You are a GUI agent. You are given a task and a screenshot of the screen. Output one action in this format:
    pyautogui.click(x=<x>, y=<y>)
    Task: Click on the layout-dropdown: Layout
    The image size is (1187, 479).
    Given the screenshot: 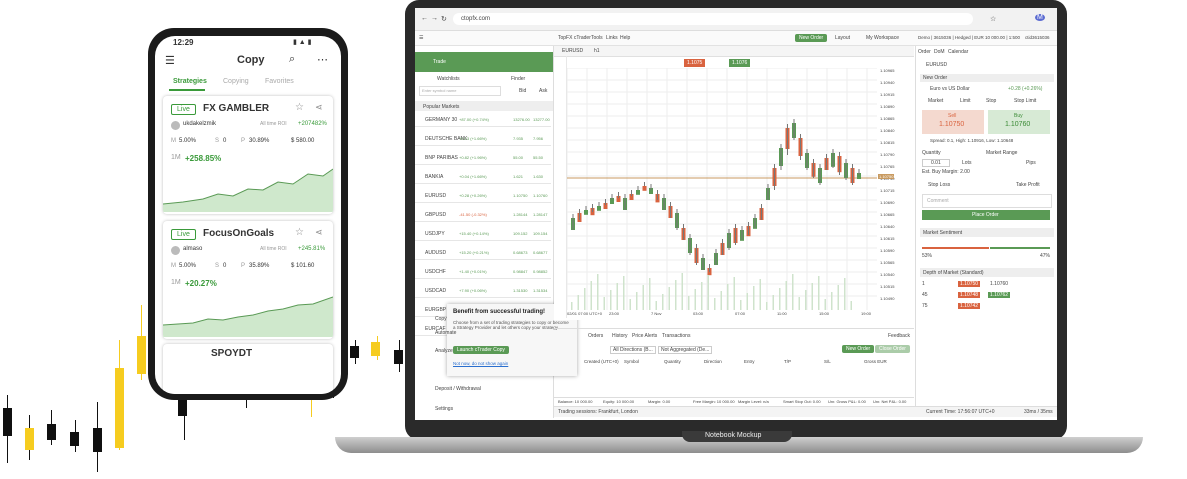 What is the action you would take?
    pyautogui.click(x=842, y=38)
    